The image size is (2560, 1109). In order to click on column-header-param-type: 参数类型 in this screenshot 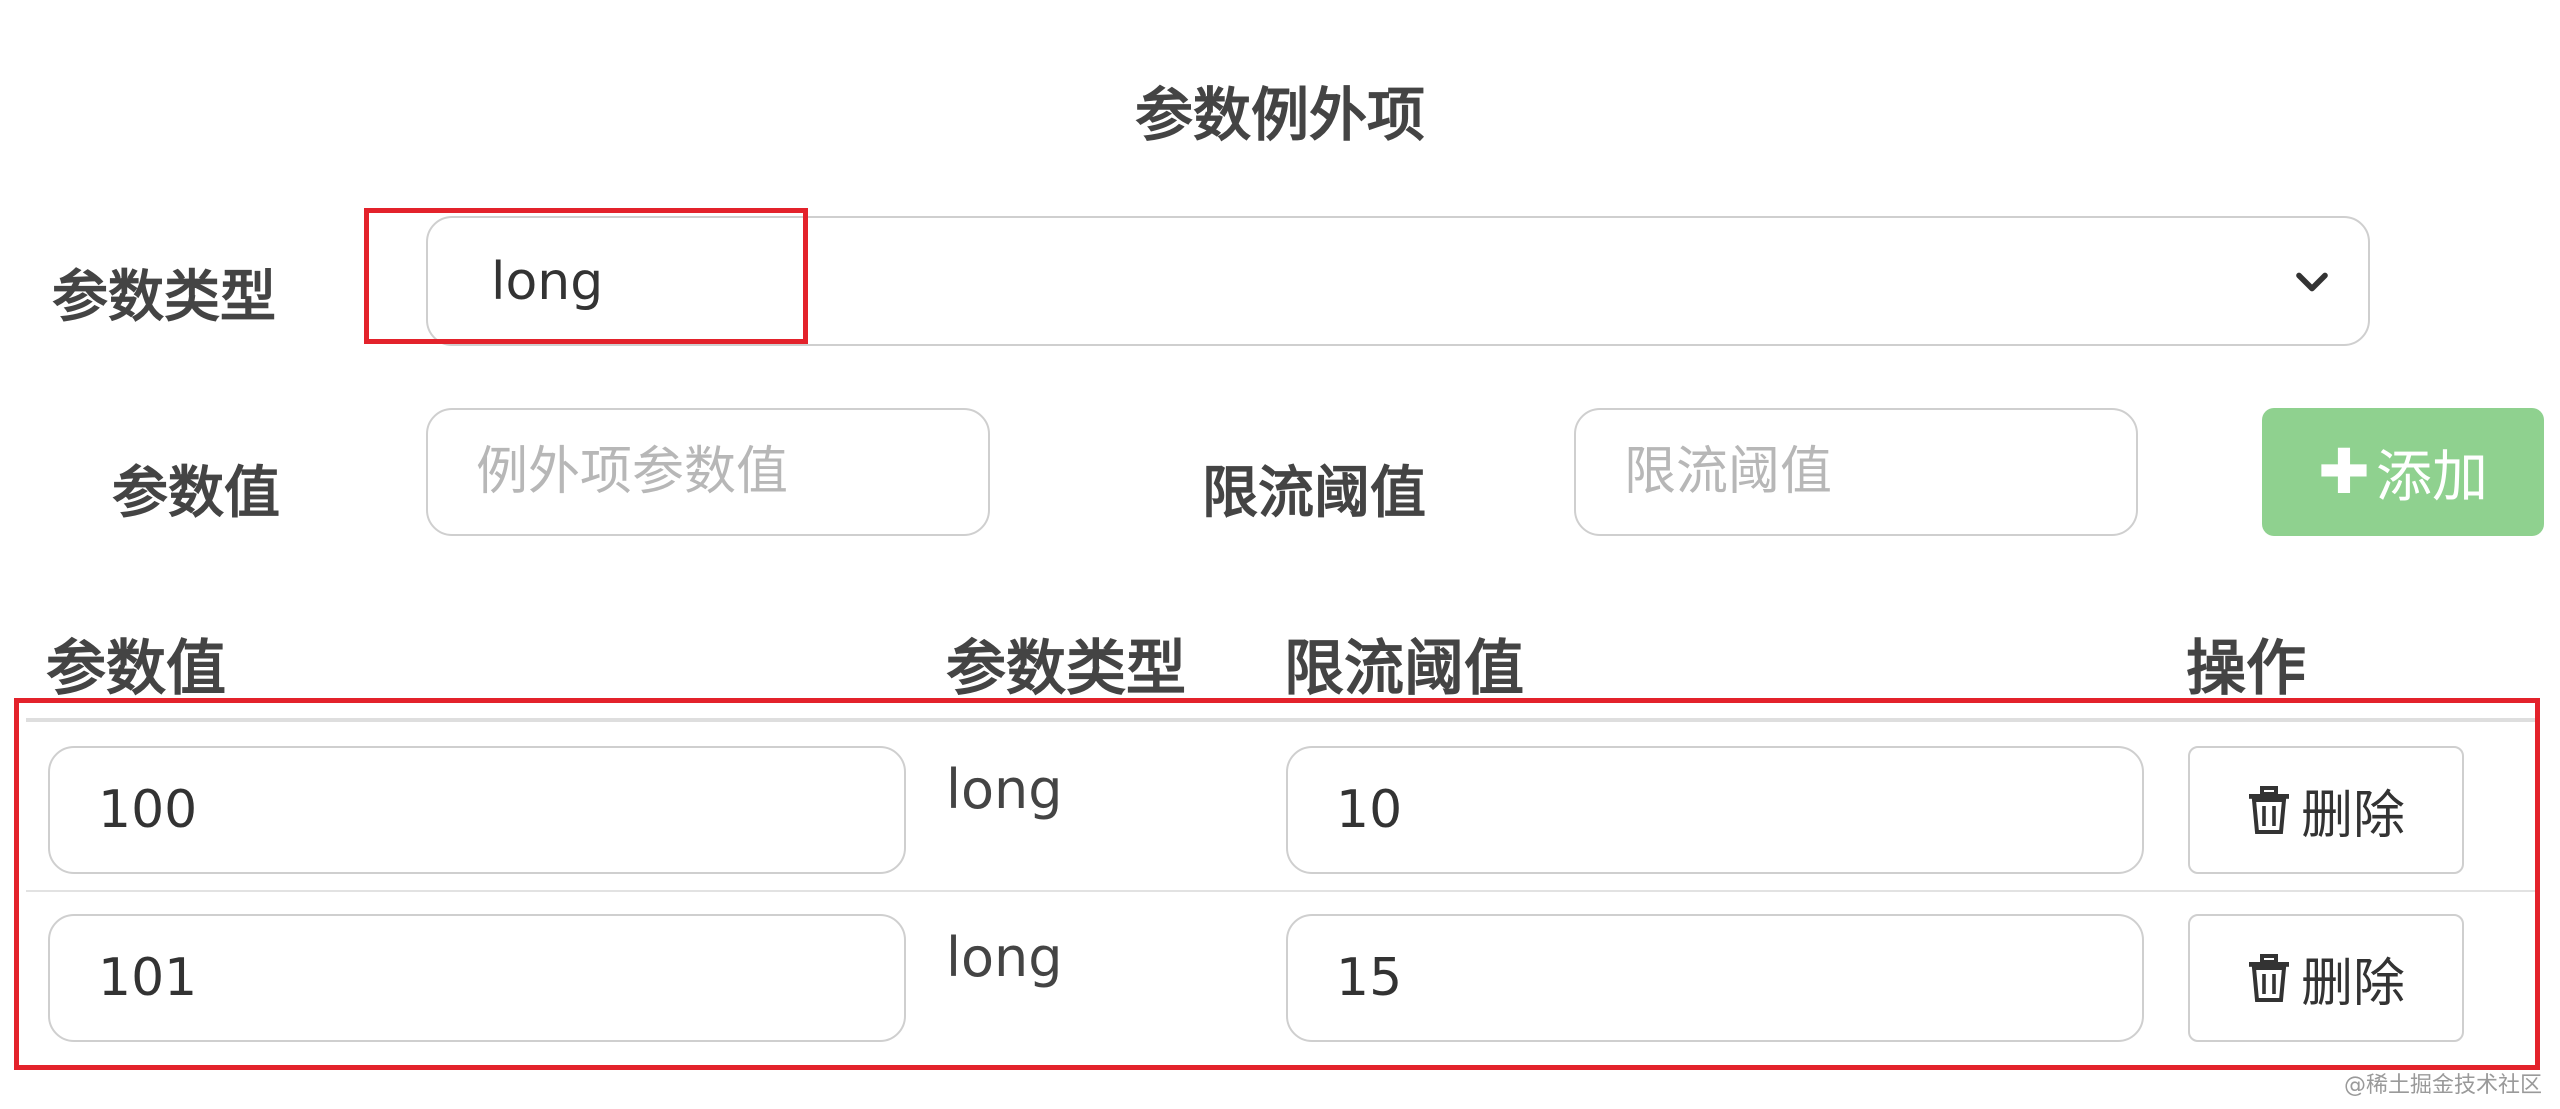, I will do `click(1066, 669)`.